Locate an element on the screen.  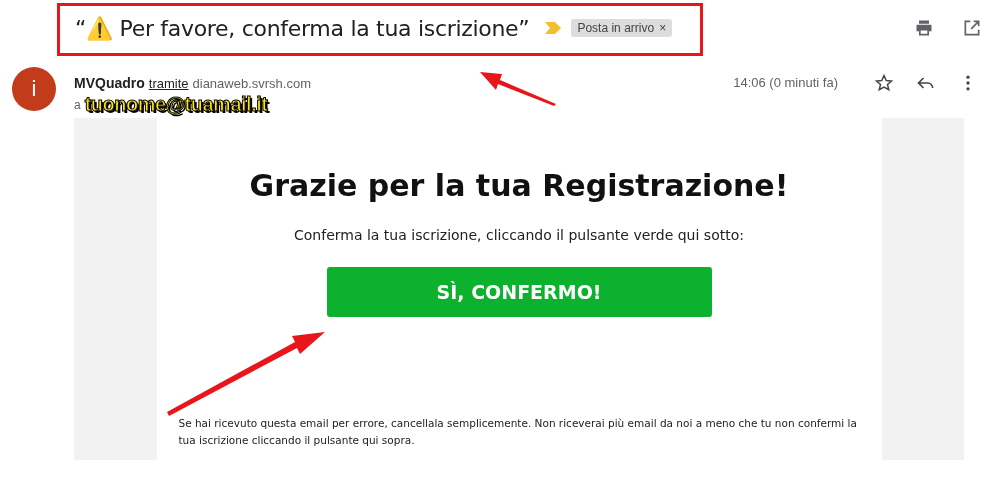
recipient-prefix: a is located at coordinates (77, 104).